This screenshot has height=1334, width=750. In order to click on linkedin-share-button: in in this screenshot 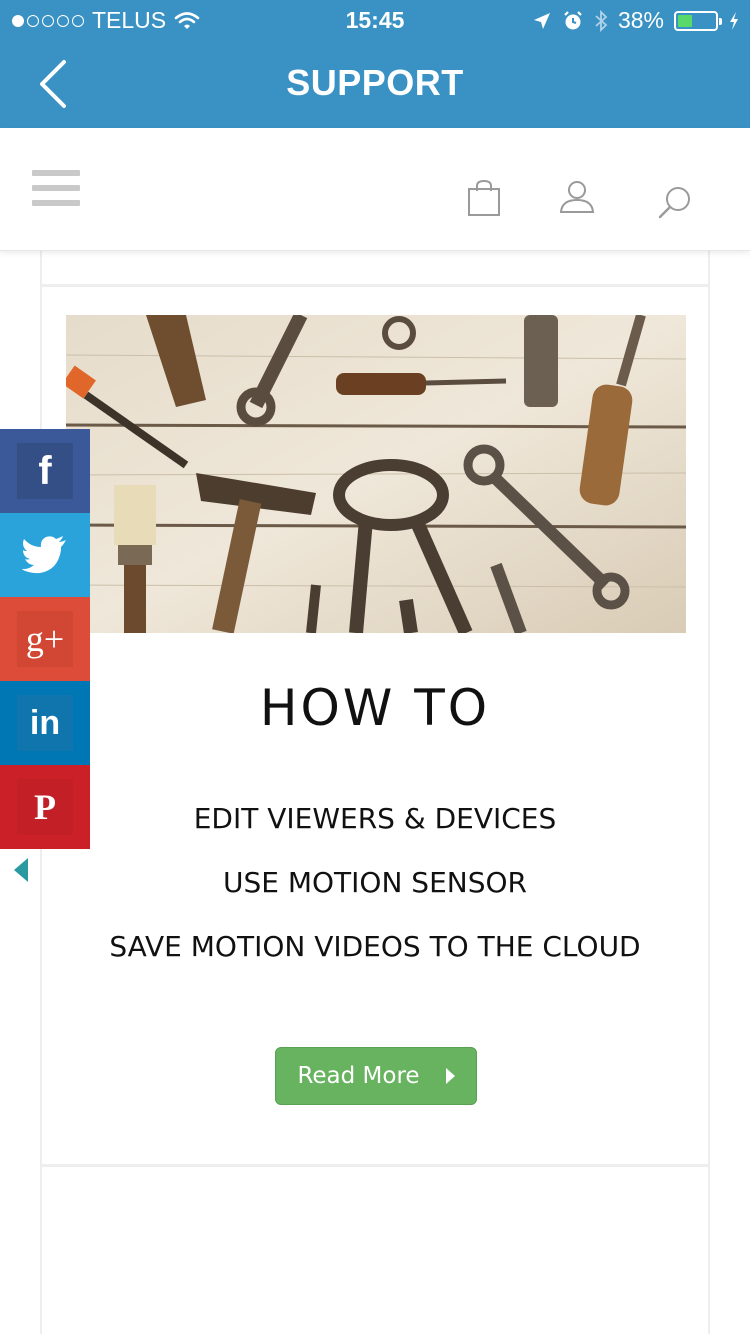, I will do `click(45, 723)`.